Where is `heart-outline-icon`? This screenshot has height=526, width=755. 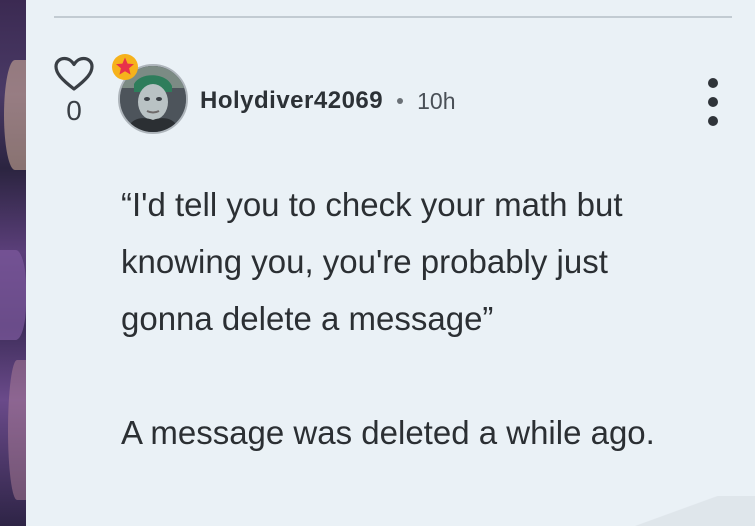 heart-outline-icon is located at coordinates (74, 73).